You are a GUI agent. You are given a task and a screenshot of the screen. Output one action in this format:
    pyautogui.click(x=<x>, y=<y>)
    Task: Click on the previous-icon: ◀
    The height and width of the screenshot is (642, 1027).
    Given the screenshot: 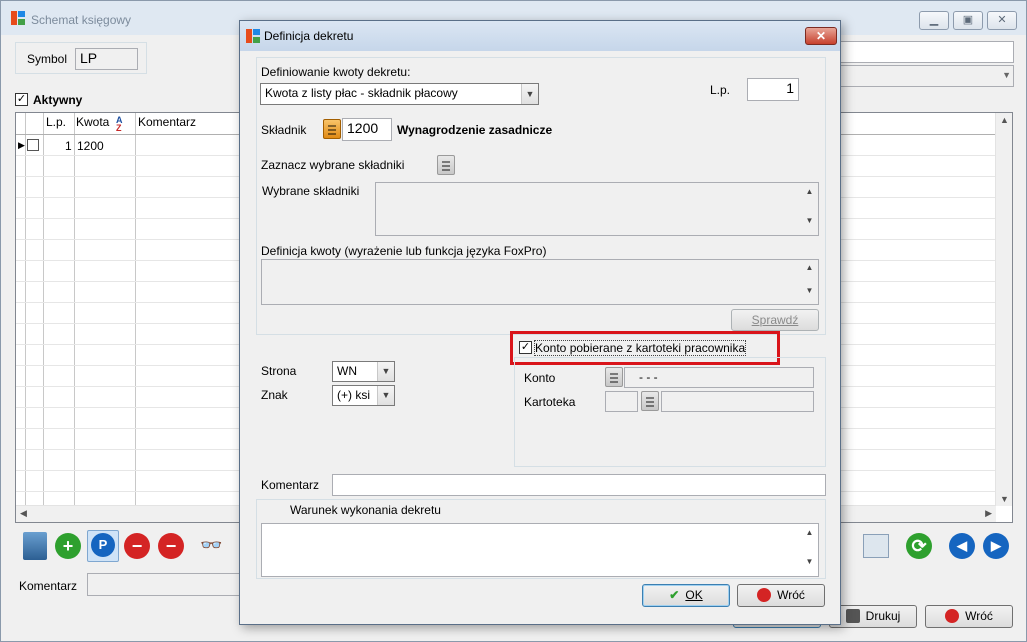 What is the action you would take?
    pyautogui.click(x=962, y=546)
    